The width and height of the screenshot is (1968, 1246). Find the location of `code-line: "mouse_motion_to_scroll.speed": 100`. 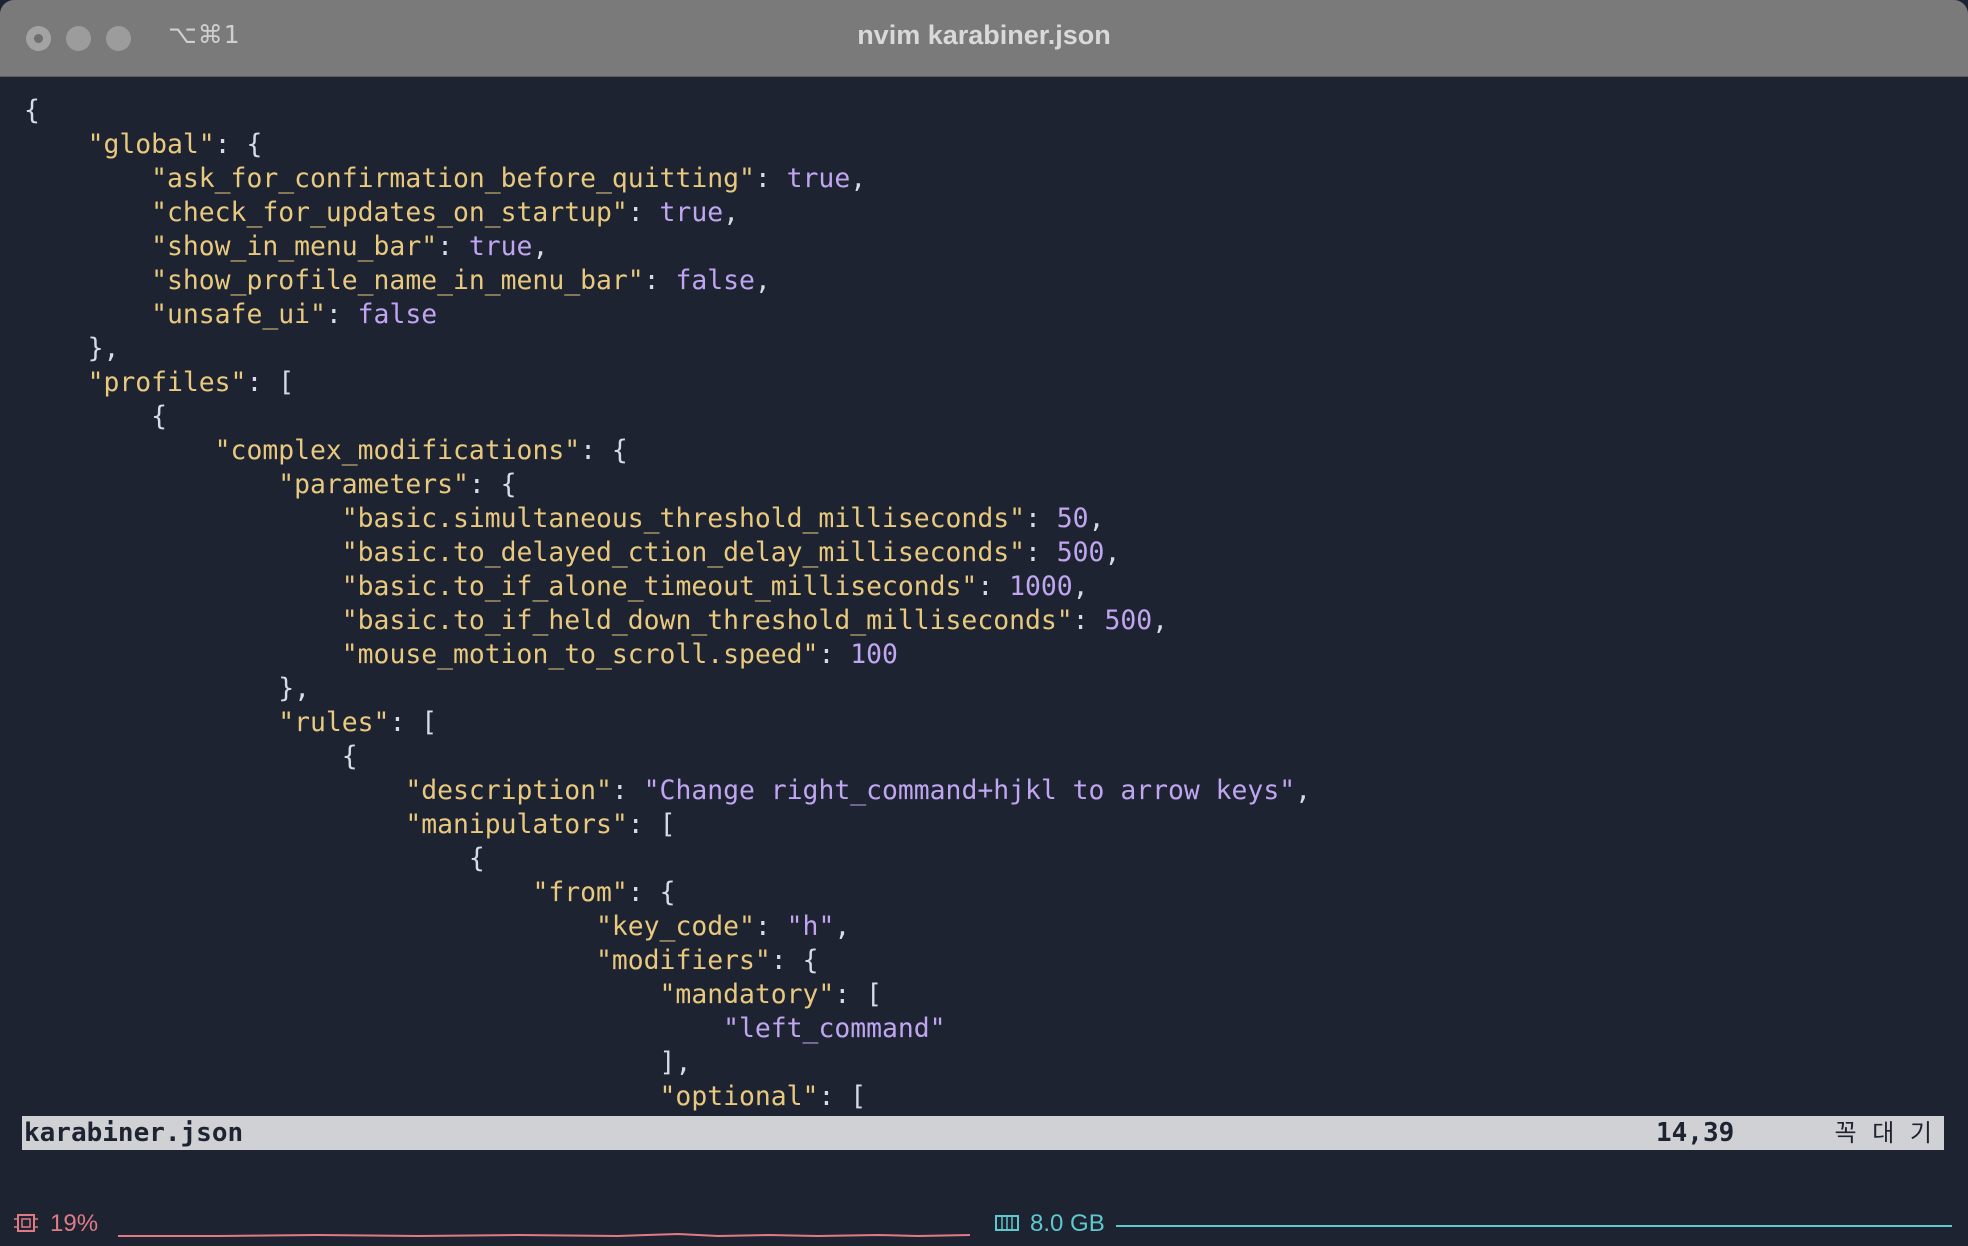

code-line: "mouse_motion_to_scroll.speed": 100 is located at coordinates (667, 655).